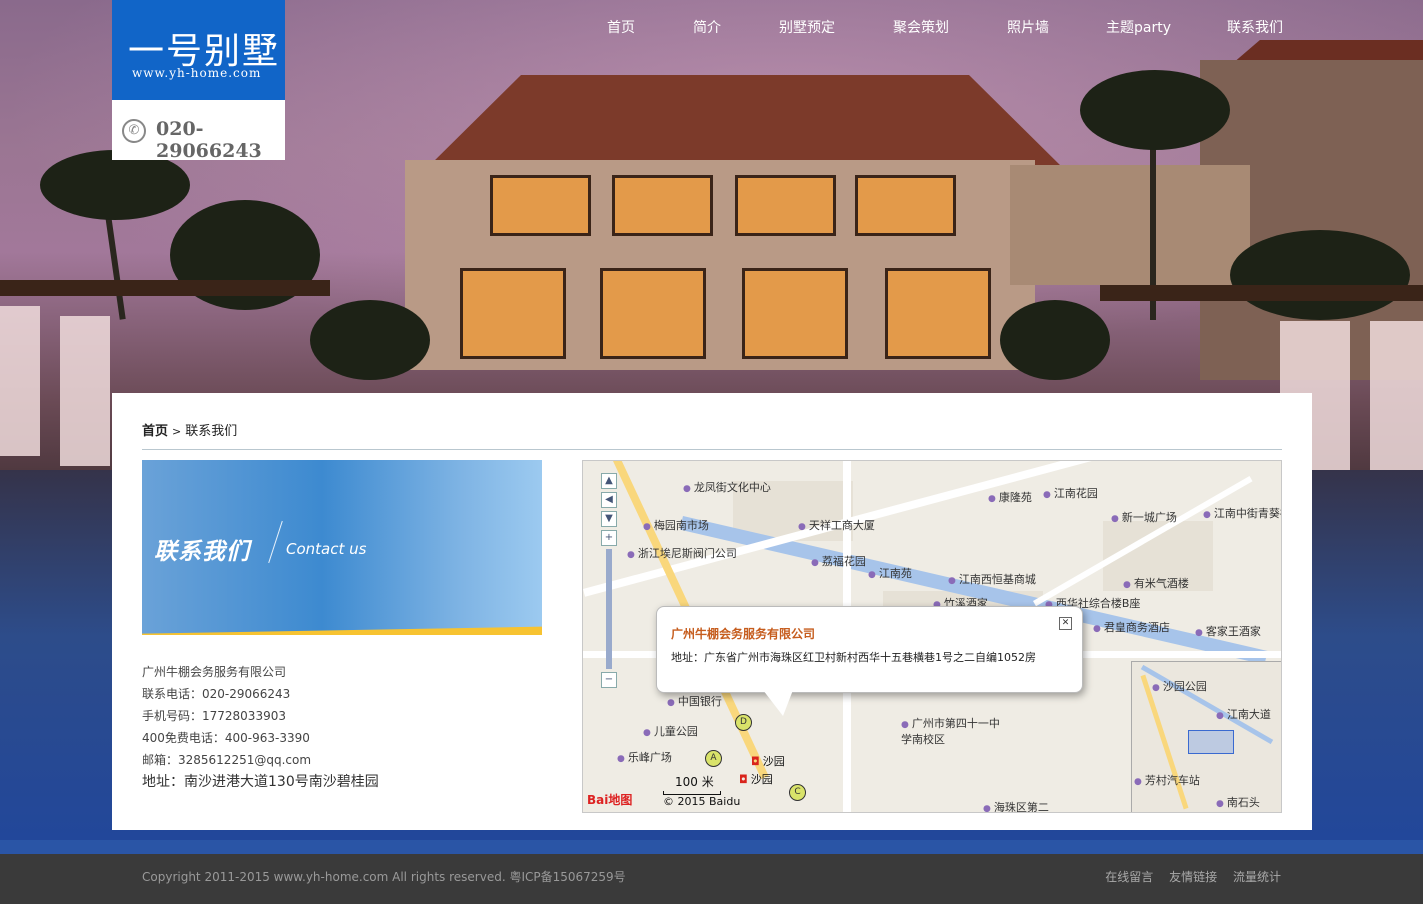 Image resolution: width=1423 pixels, height=904 pixels. I want to click on map-poi: 广州市第四十一中学南校区, so click(951, 731).